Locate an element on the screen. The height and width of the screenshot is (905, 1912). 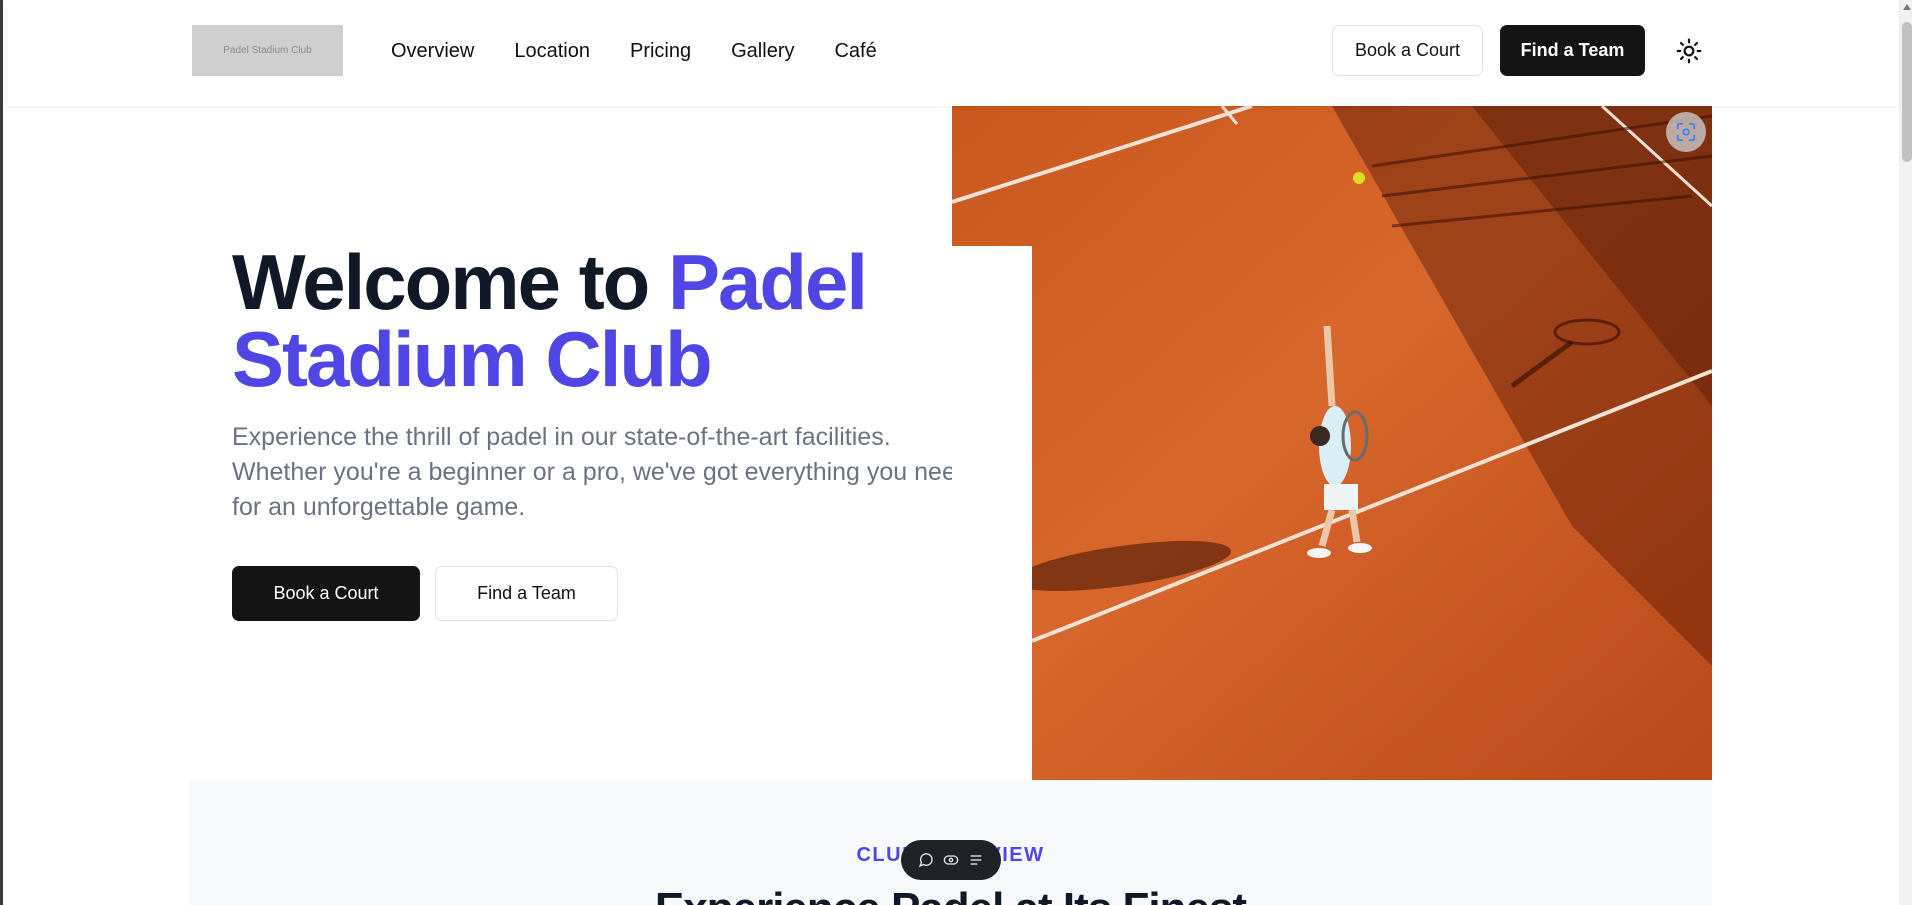
nav-location: Location is located at coordinates (552, 51).